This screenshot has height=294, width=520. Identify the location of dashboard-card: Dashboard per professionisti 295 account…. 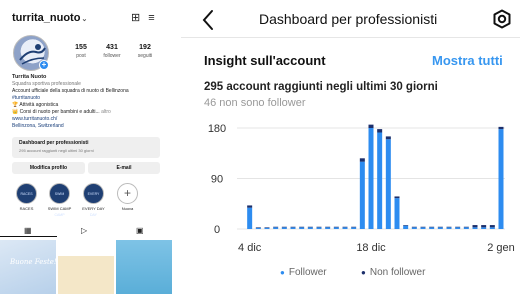
(86, 147).